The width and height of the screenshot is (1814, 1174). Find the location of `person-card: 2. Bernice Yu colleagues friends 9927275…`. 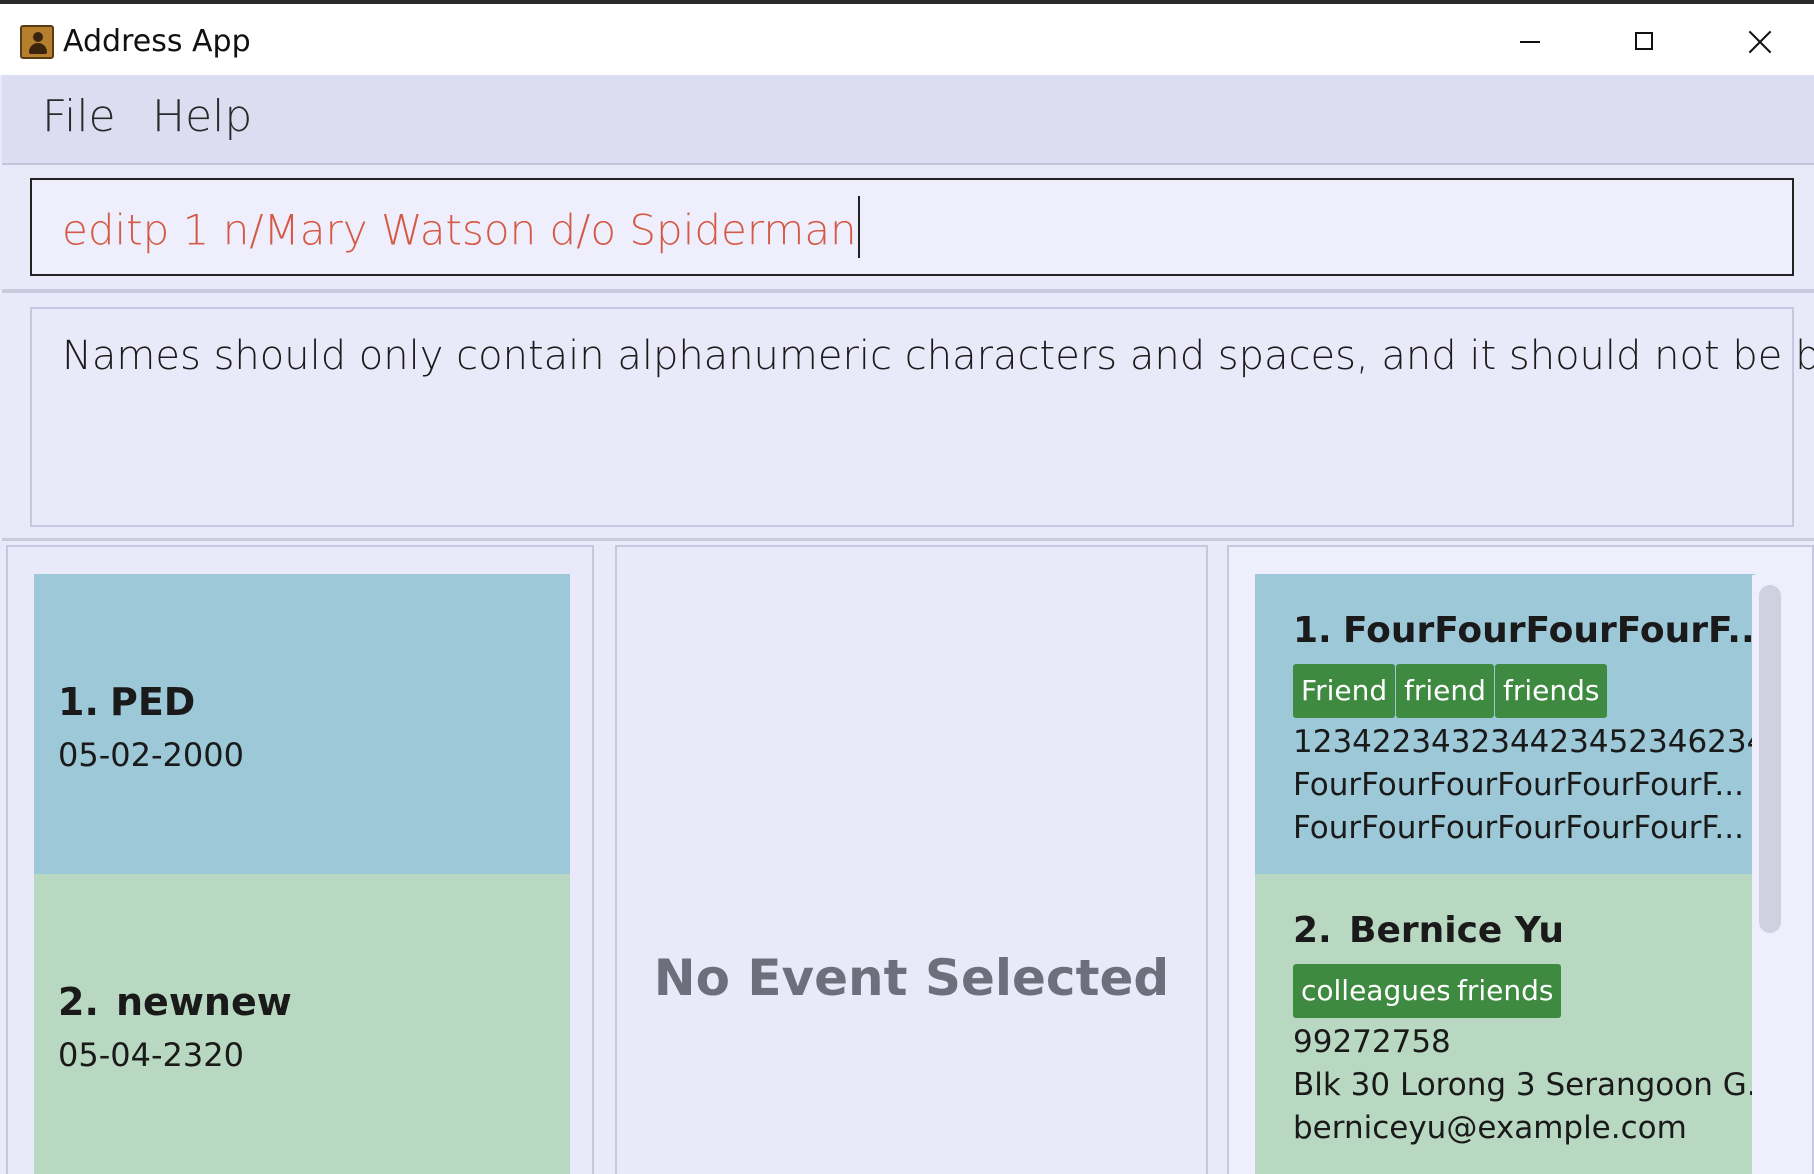

person-card: 2. Bernice Yu colleagues friends 9927275… is located at coordinates (1515, 1024).